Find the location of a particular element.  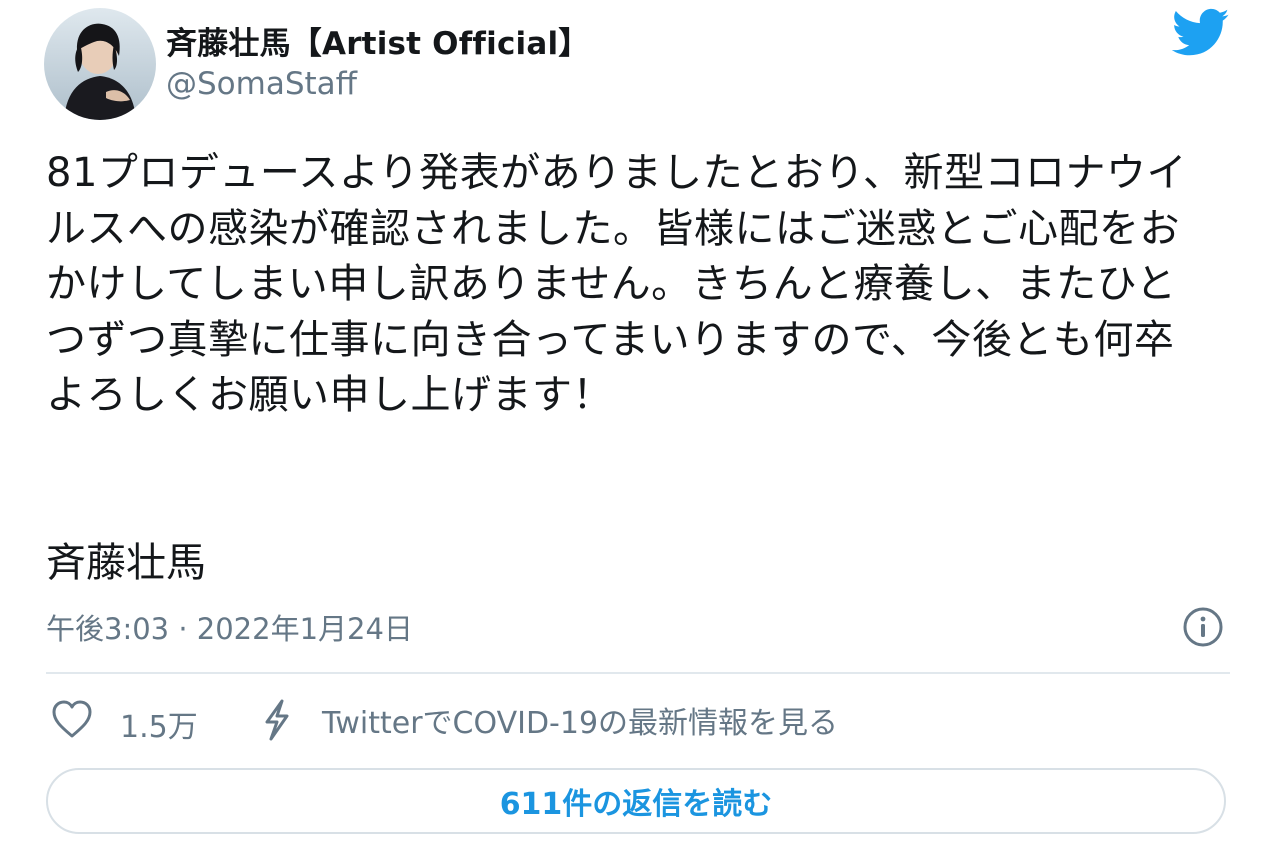

tweet-timestamp: 午後3:03 · 2022年1月24日 is located at coordinates (229, 627).